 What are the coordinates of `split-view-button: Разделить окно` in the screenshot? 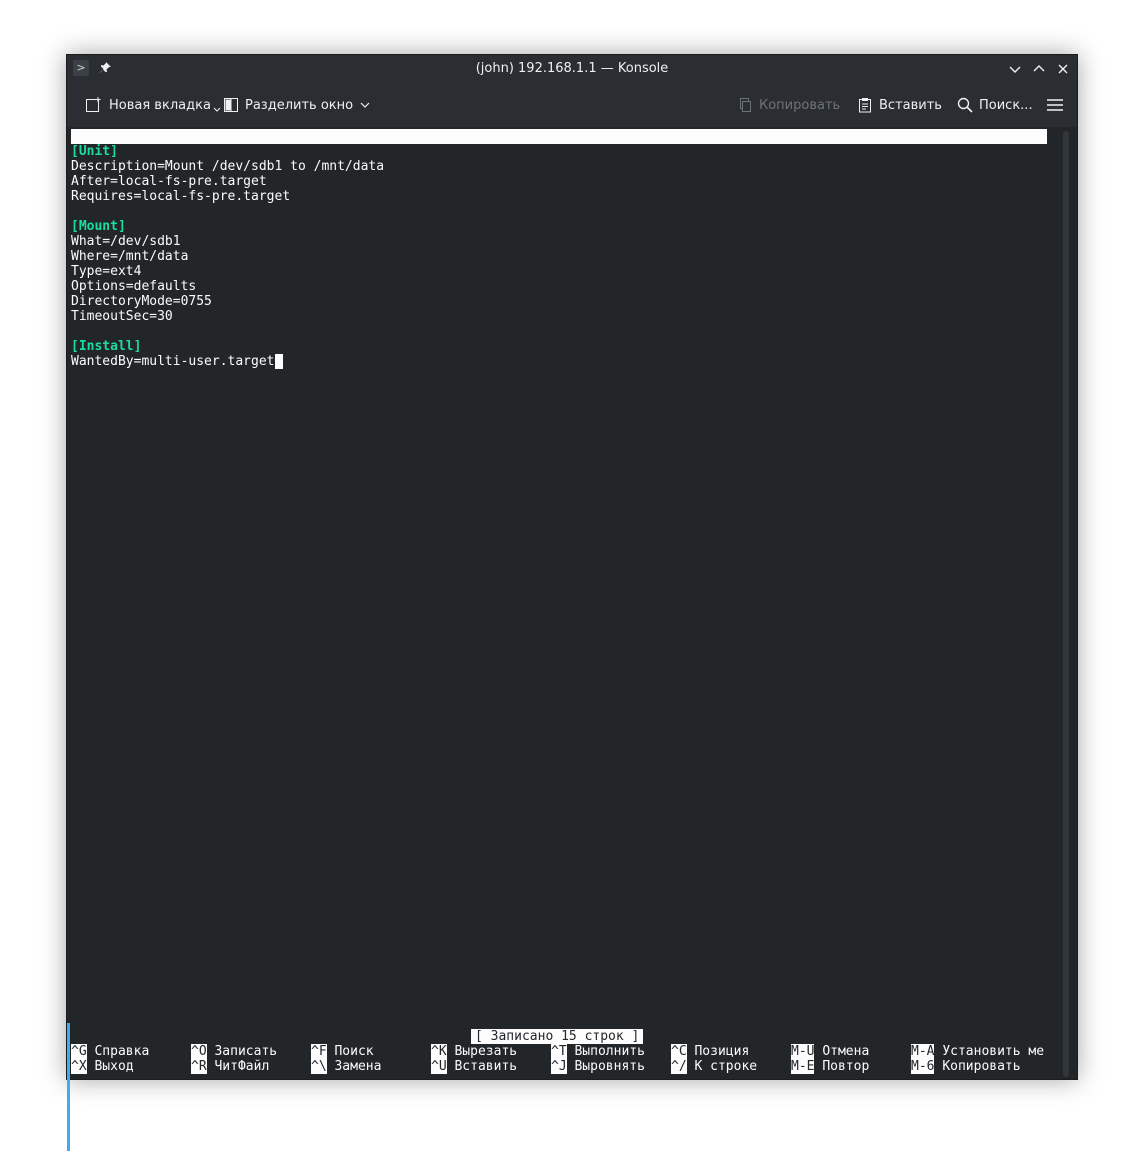 It's located at (297, 105).